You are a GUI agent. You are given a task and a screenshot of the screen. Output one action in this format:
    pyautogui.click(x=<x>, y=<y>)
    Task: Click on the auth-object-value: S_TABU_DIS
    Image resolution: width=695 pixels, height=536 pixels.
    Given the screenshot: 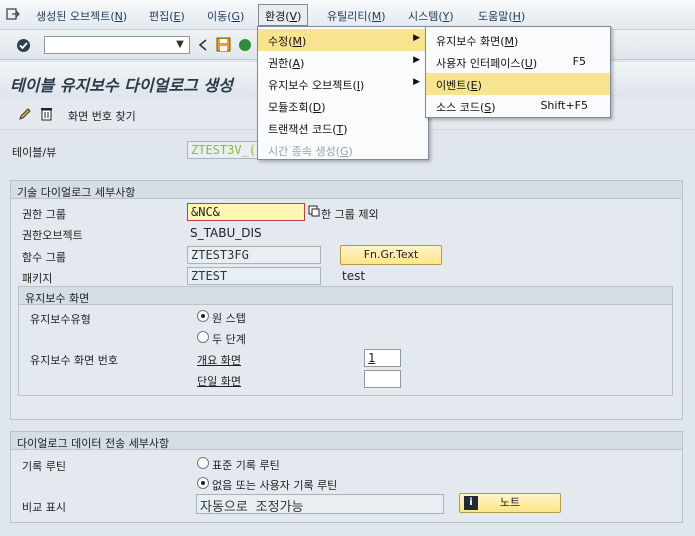 What is the action you would take?
    pyautogui.click(x=226, y=233)
    